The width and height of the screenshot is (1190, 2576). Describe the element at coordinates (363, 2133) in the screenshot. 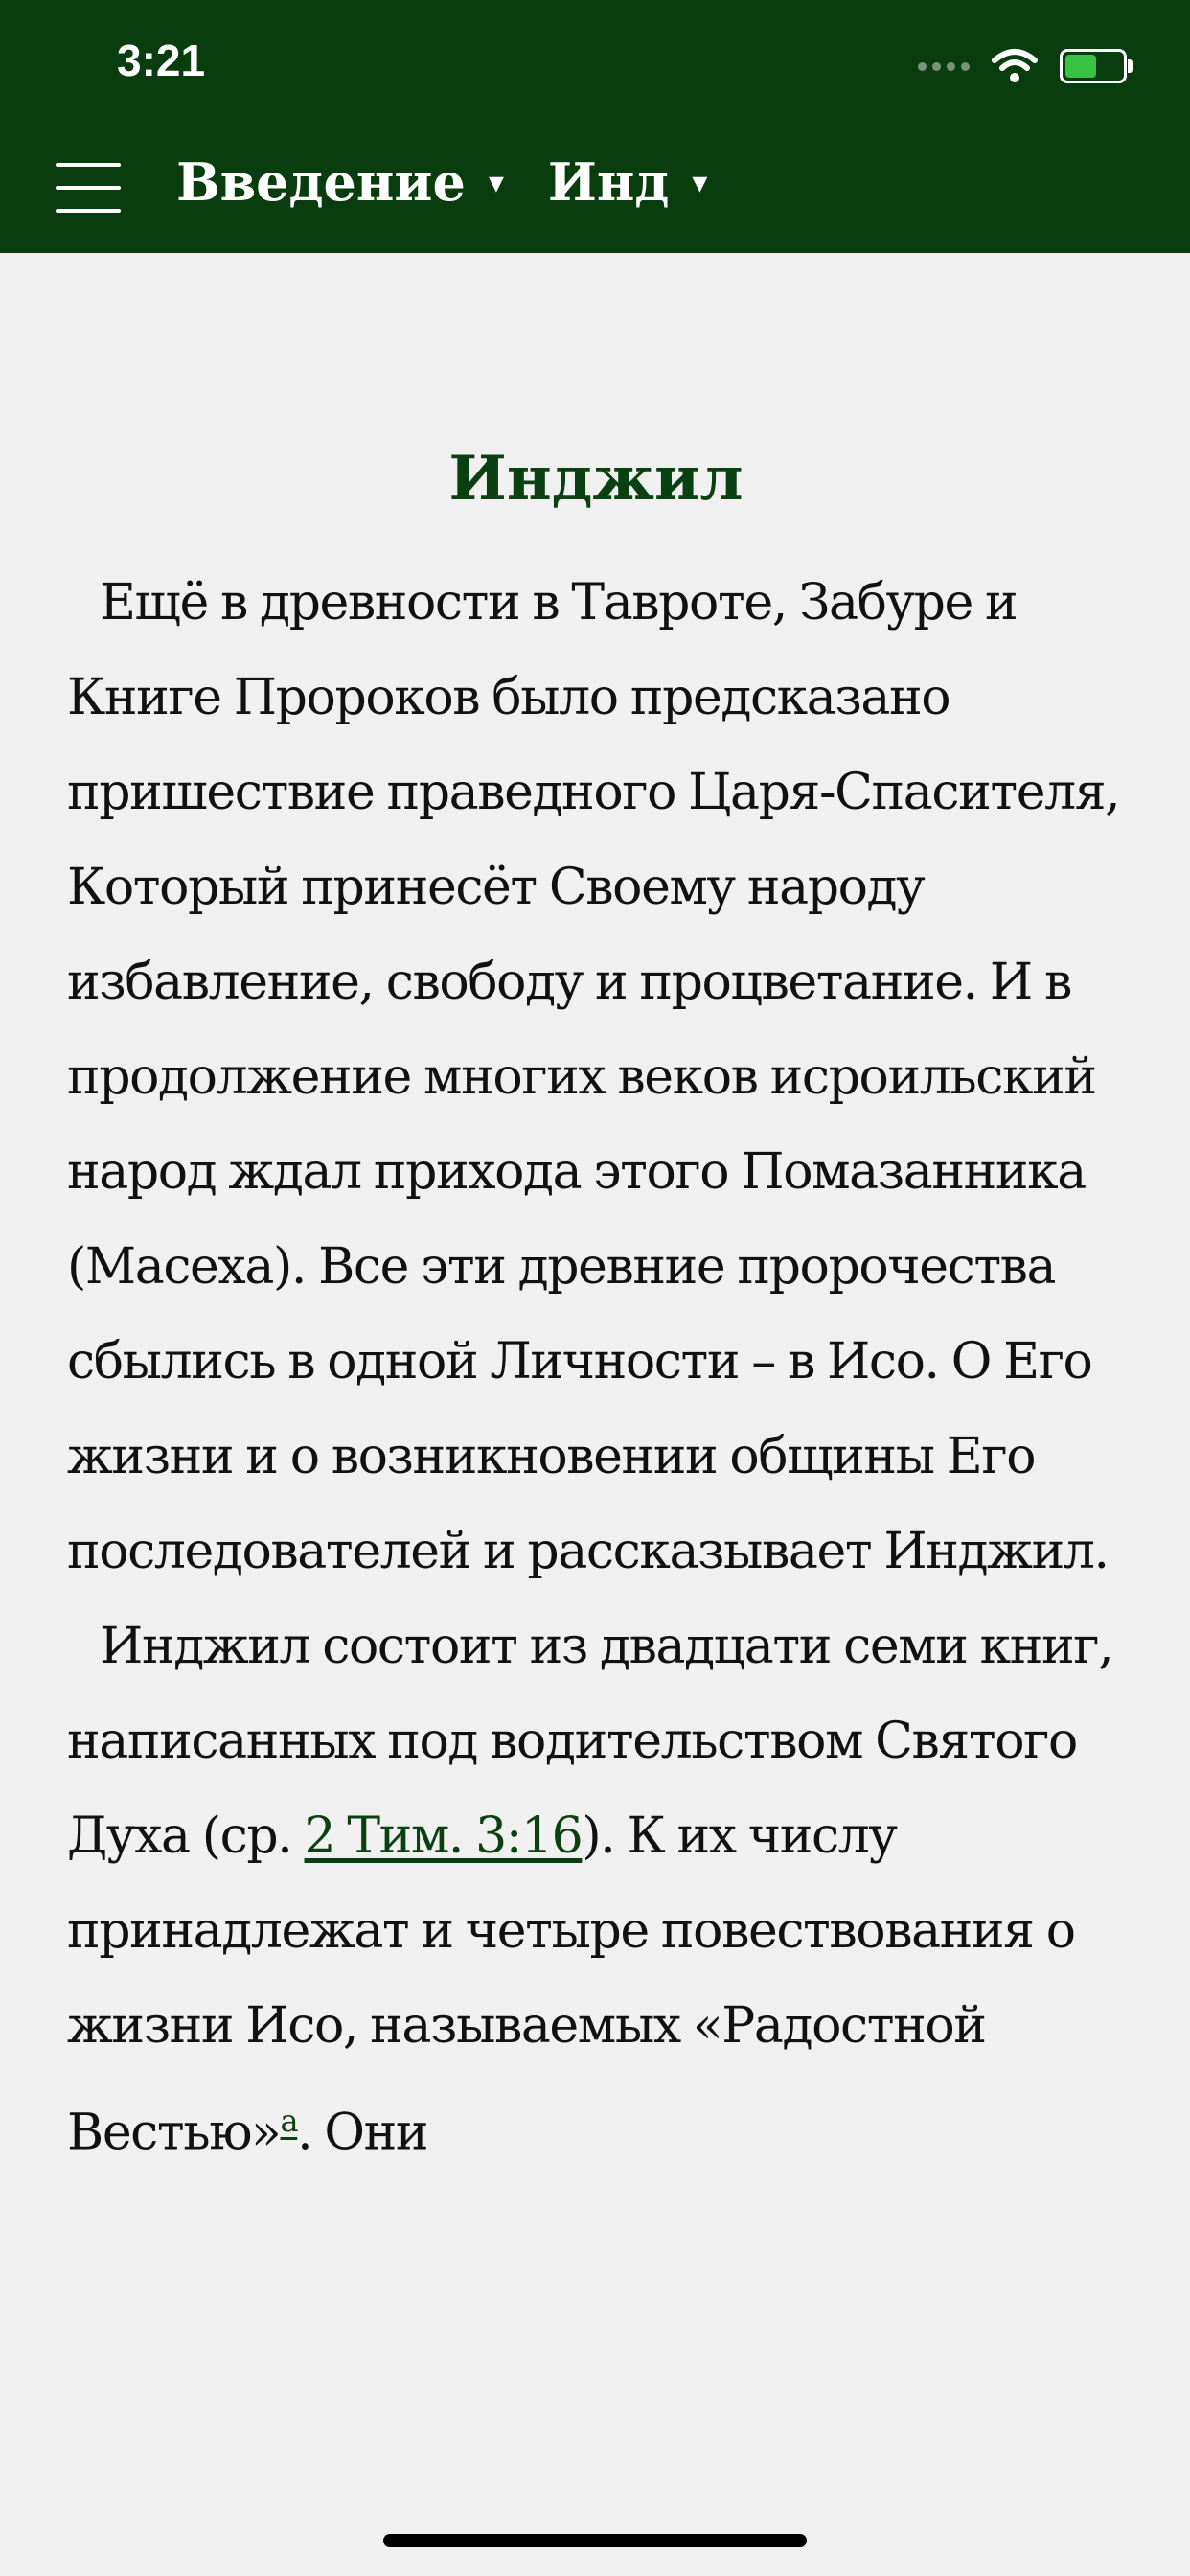

I see `paragraph-text: . Они` at that location.